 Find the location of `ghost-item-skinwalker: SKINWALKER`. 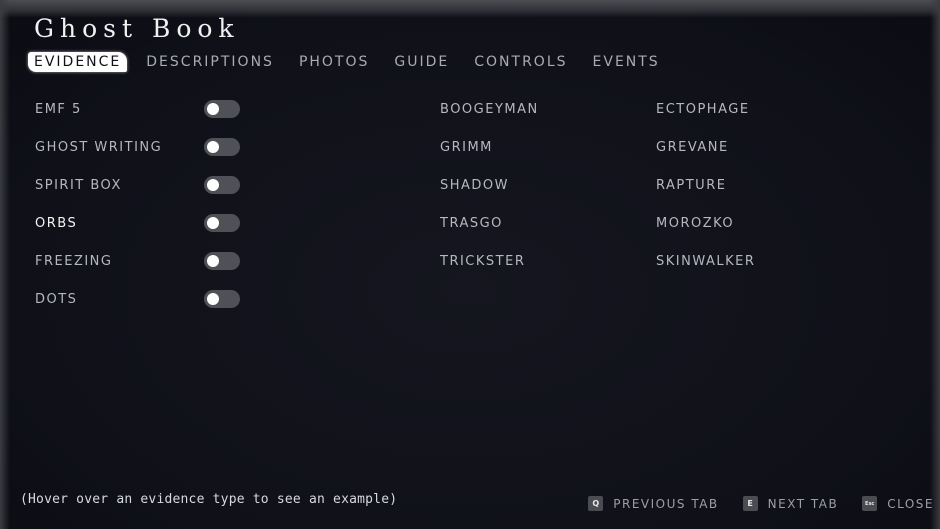

ghost-item-skinwalker: SKINWALKER is located at coordinates (705, 261).